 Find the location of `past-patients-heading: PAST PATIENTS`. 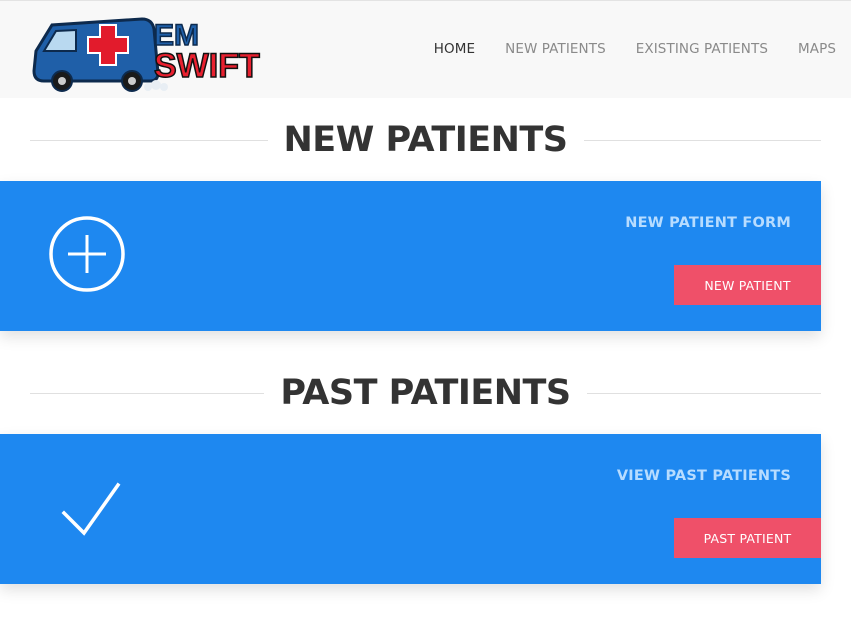

past-patients-heading: PAST PATIENTS is located at coordinates (426, 393).